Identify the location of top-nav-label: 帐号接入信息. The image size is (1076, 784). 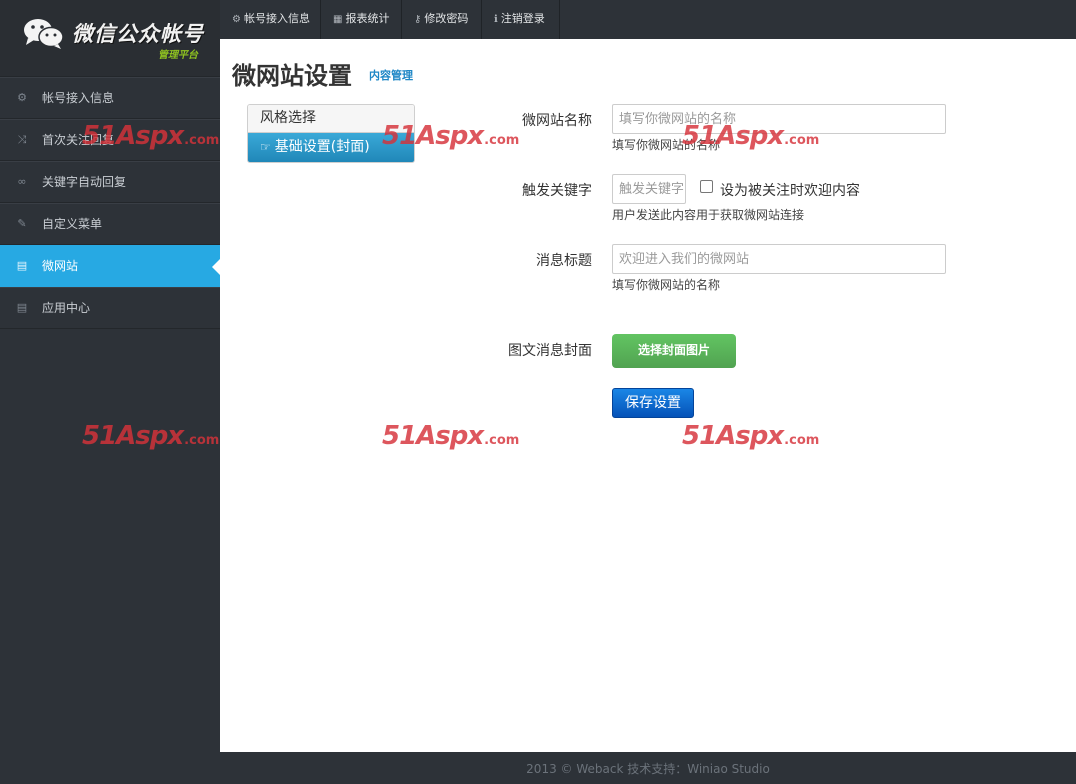
(276, 18).